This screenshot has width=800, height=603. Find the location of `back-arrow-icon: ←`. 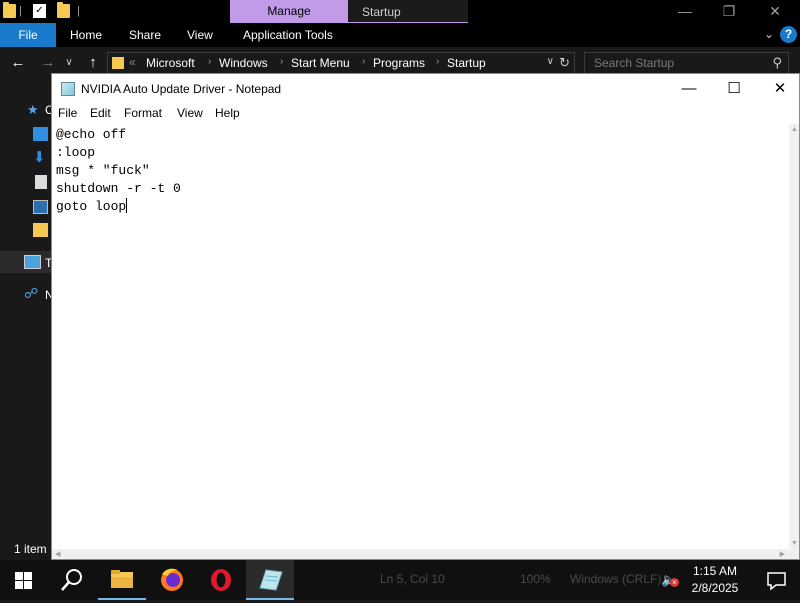

back-arrow-icon: ← is located at coordinates (18, 63).